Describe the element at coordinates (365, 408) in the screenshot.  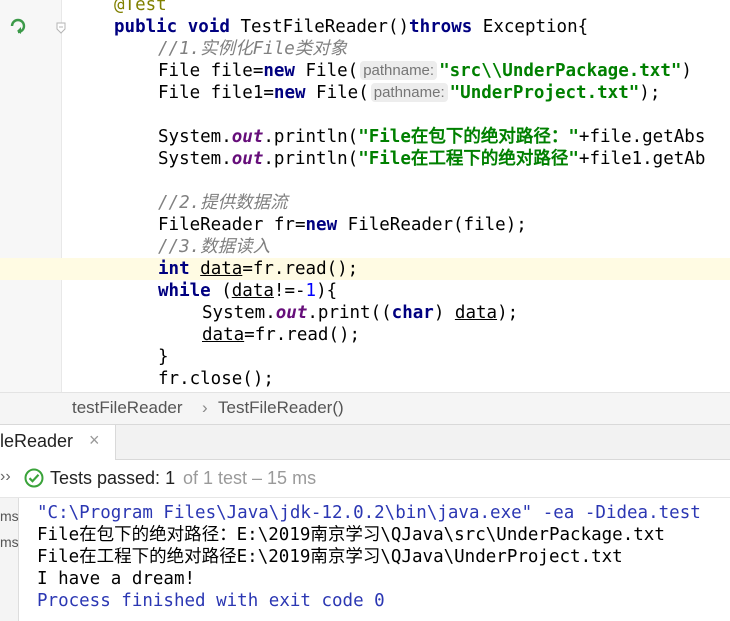
I see `breadcrumb: testFileReader › TestFileReader()` at that location.